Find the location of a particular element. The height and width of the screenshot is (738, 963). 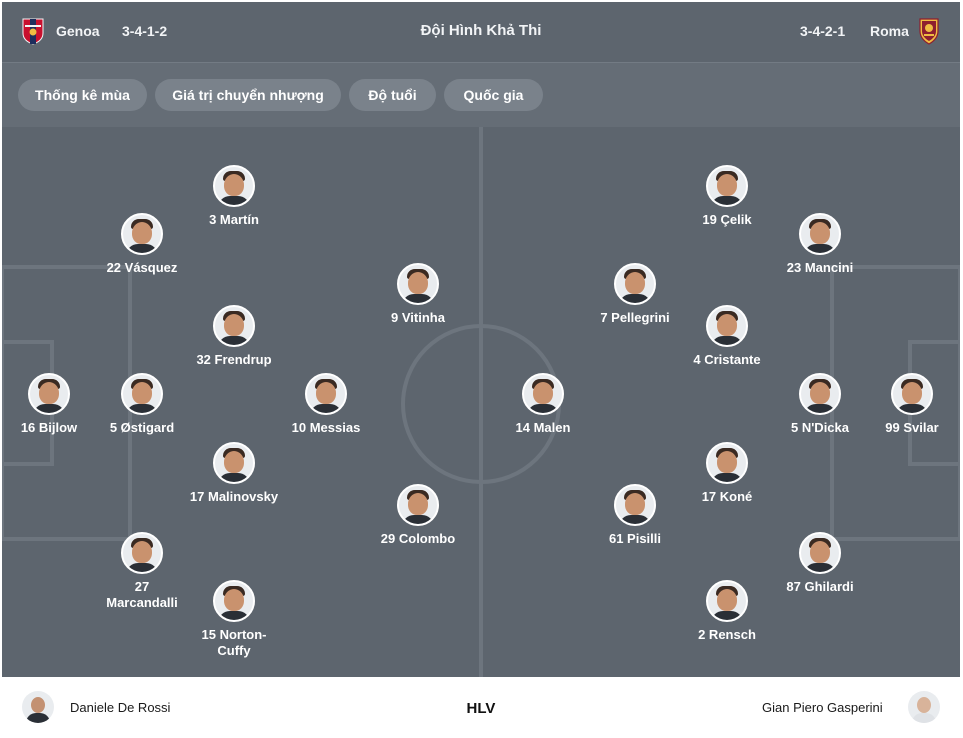

player-label: 10 Messias is located at coordinates (326, 427).